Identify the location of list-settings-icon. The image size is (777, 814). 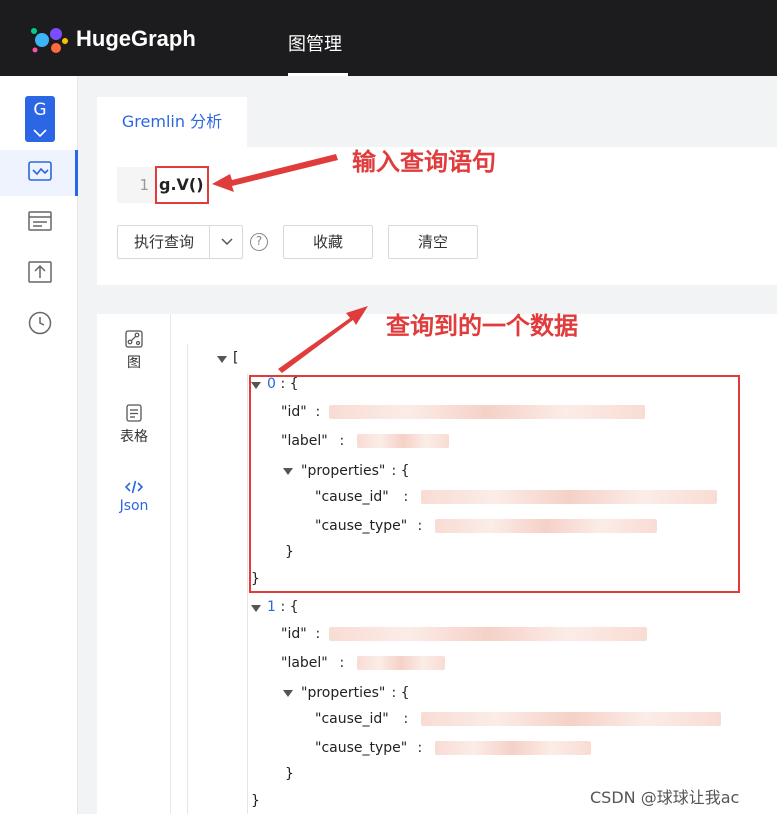
(40, 221).